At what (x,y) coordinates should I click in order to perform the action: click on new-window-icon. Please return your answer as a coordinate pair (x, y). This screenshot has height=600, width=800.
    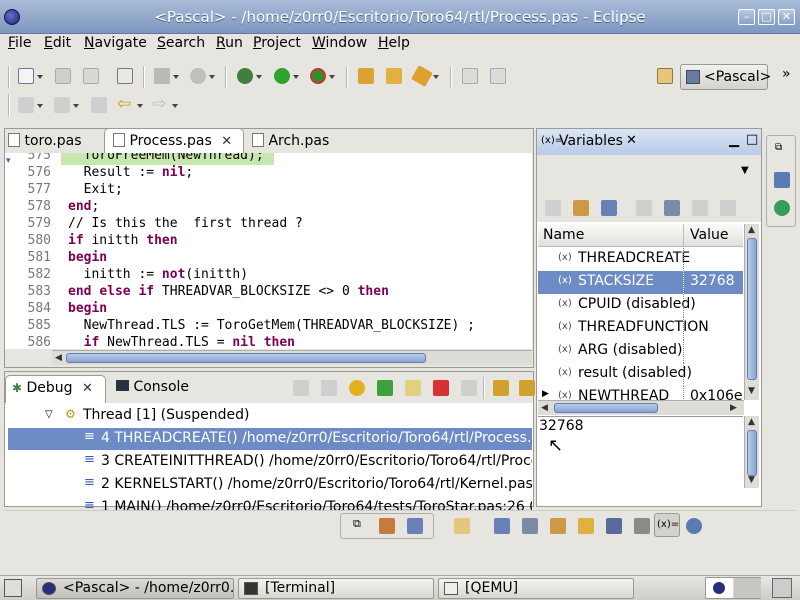
    Looking at the image, I should click on (462, 526).